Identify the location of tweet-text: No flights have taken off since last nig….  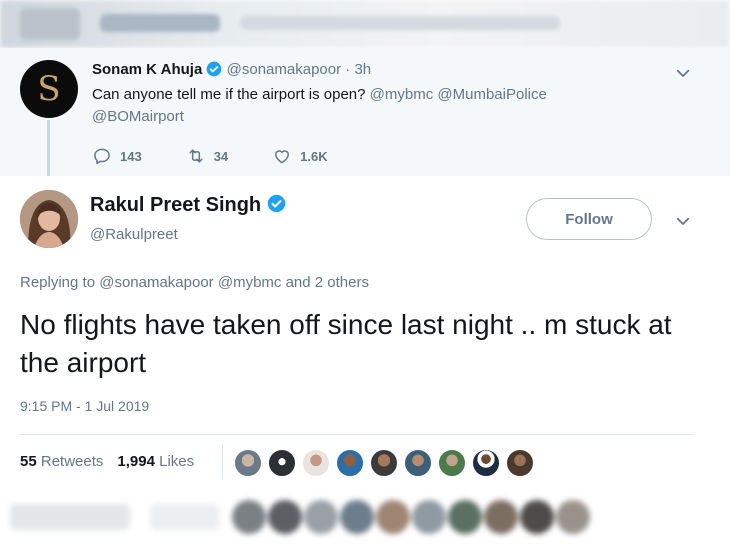
(346, 343).